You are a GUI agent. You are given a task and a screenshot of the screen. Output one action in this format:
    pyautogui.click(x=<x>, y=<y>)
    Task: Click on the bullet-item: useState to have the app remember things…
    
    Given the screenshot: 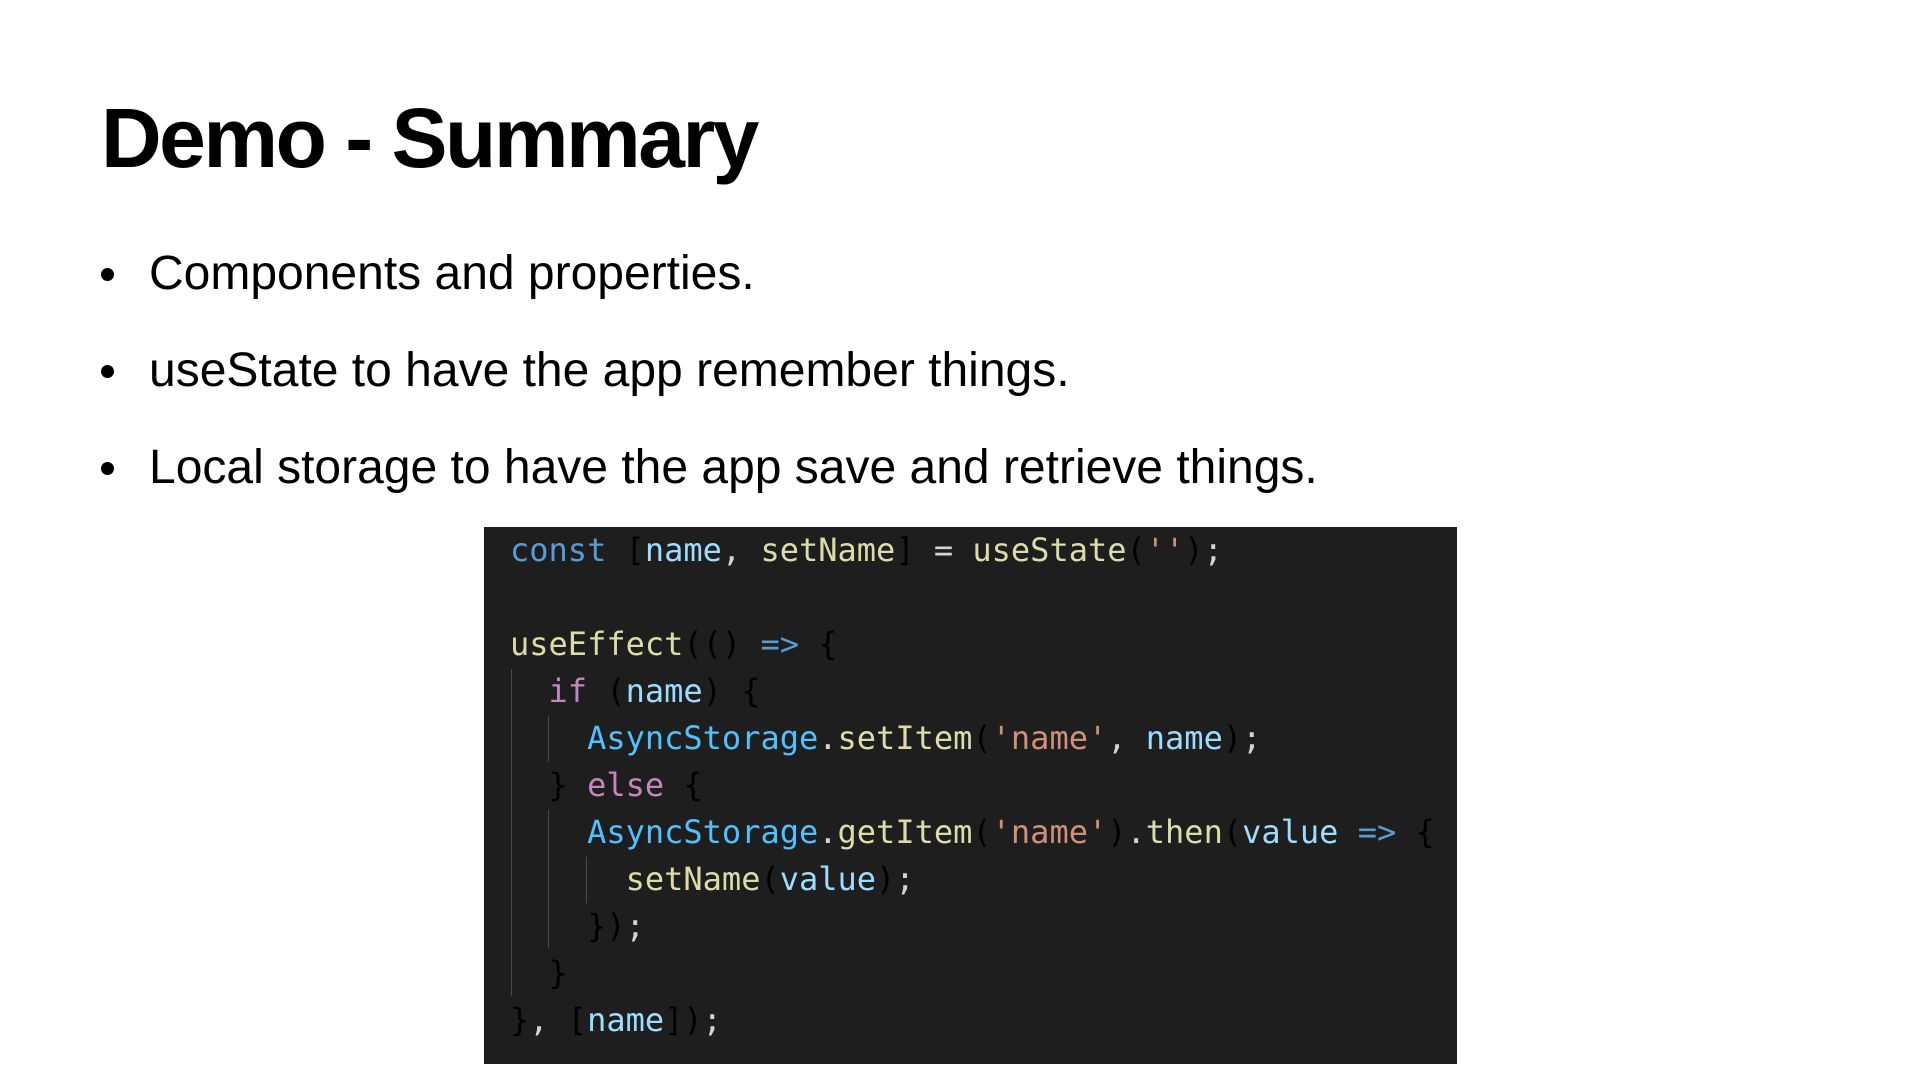 What is the action you would take?
    pyautogui.click(x=709, y=389)
    